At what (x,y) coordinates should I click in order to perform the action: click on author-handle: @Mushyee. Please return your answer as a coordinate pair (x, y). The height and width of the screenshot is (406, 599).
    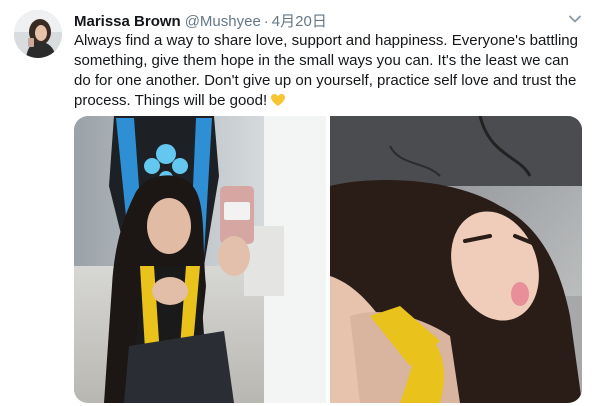
    Looking at the image, I should click on (223, 21).